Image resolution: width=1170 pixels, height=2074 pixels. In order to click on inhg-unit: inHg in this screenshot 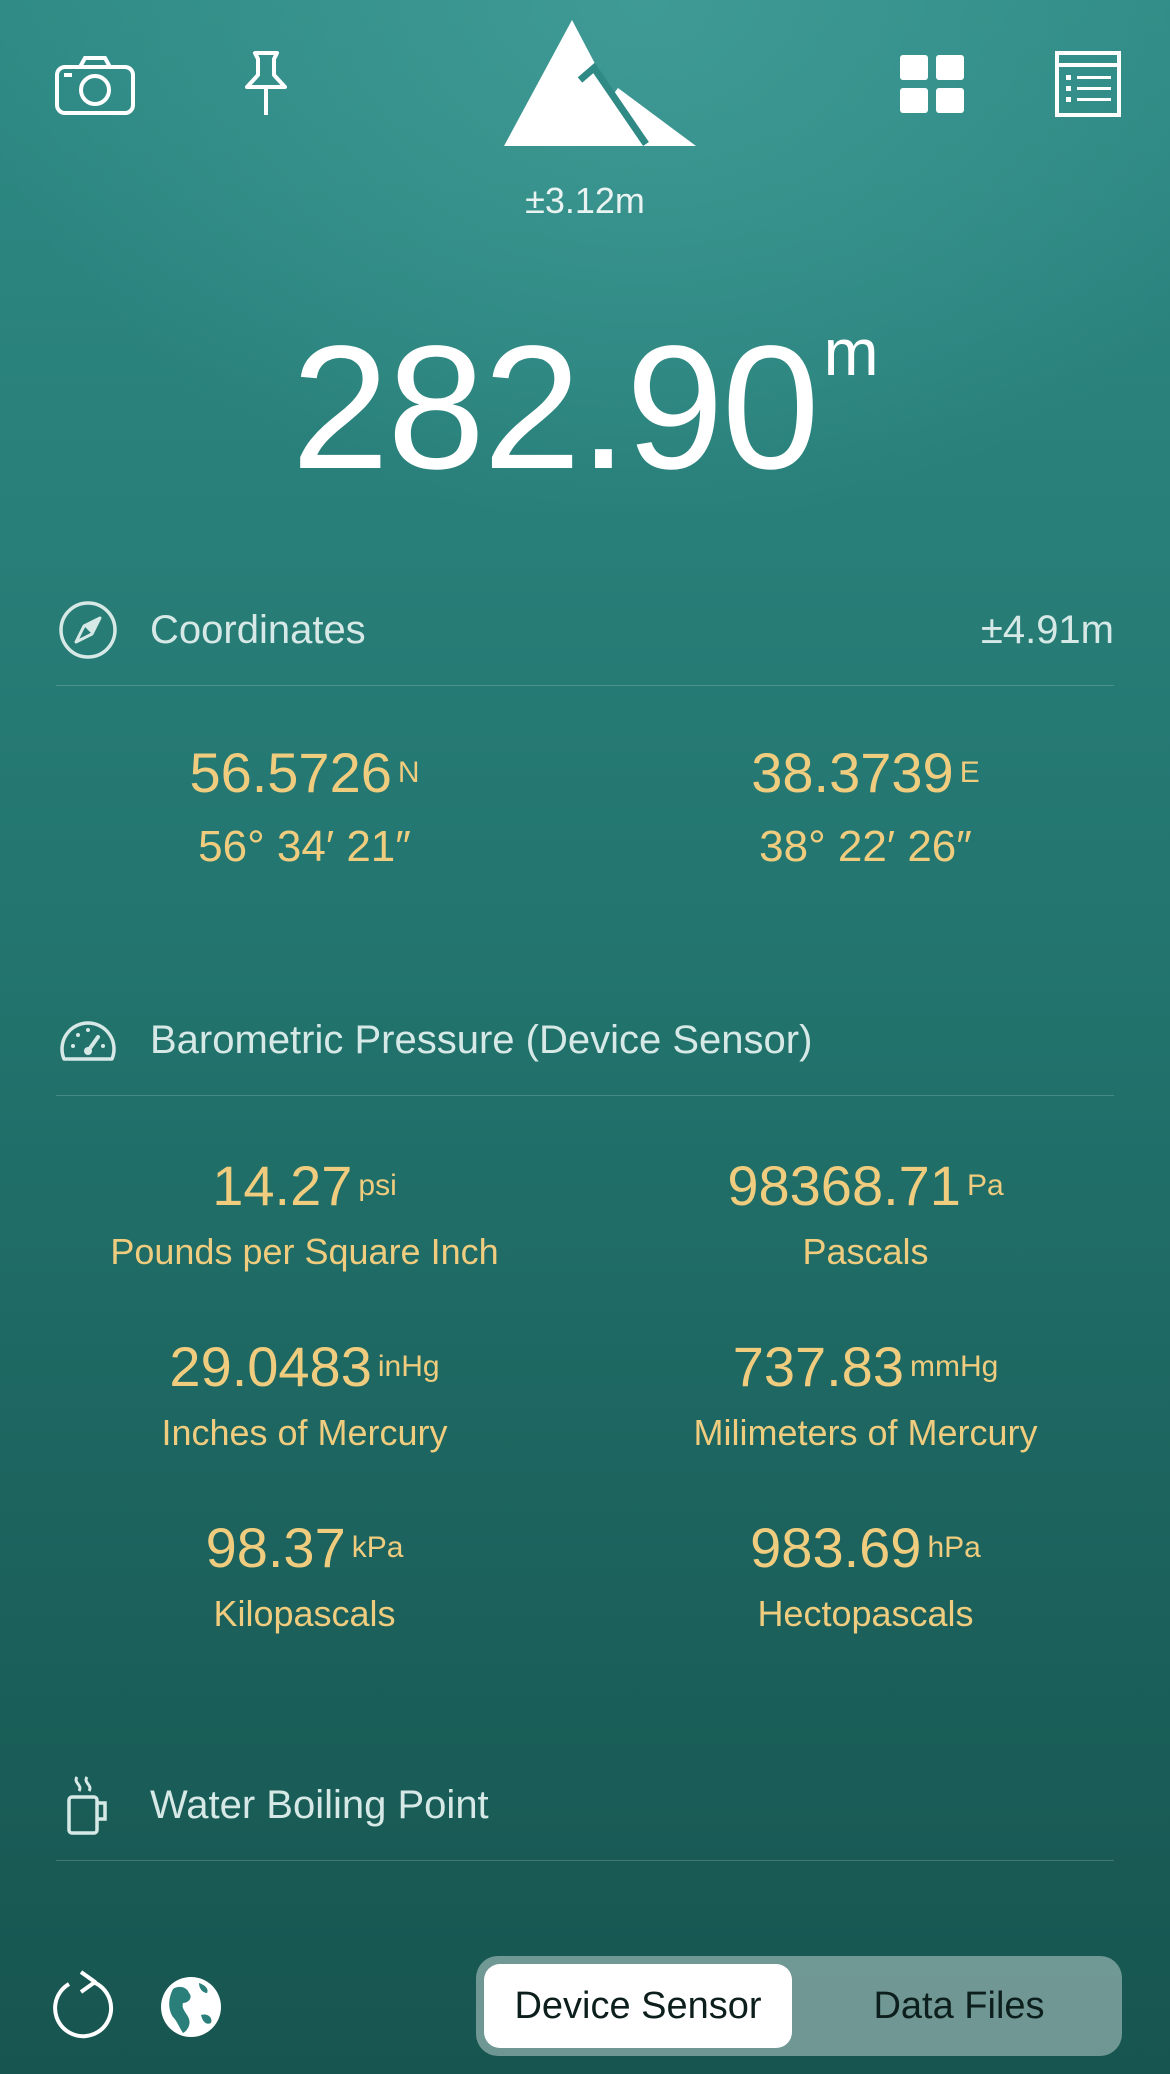, I will do `click(408, 1366)`.